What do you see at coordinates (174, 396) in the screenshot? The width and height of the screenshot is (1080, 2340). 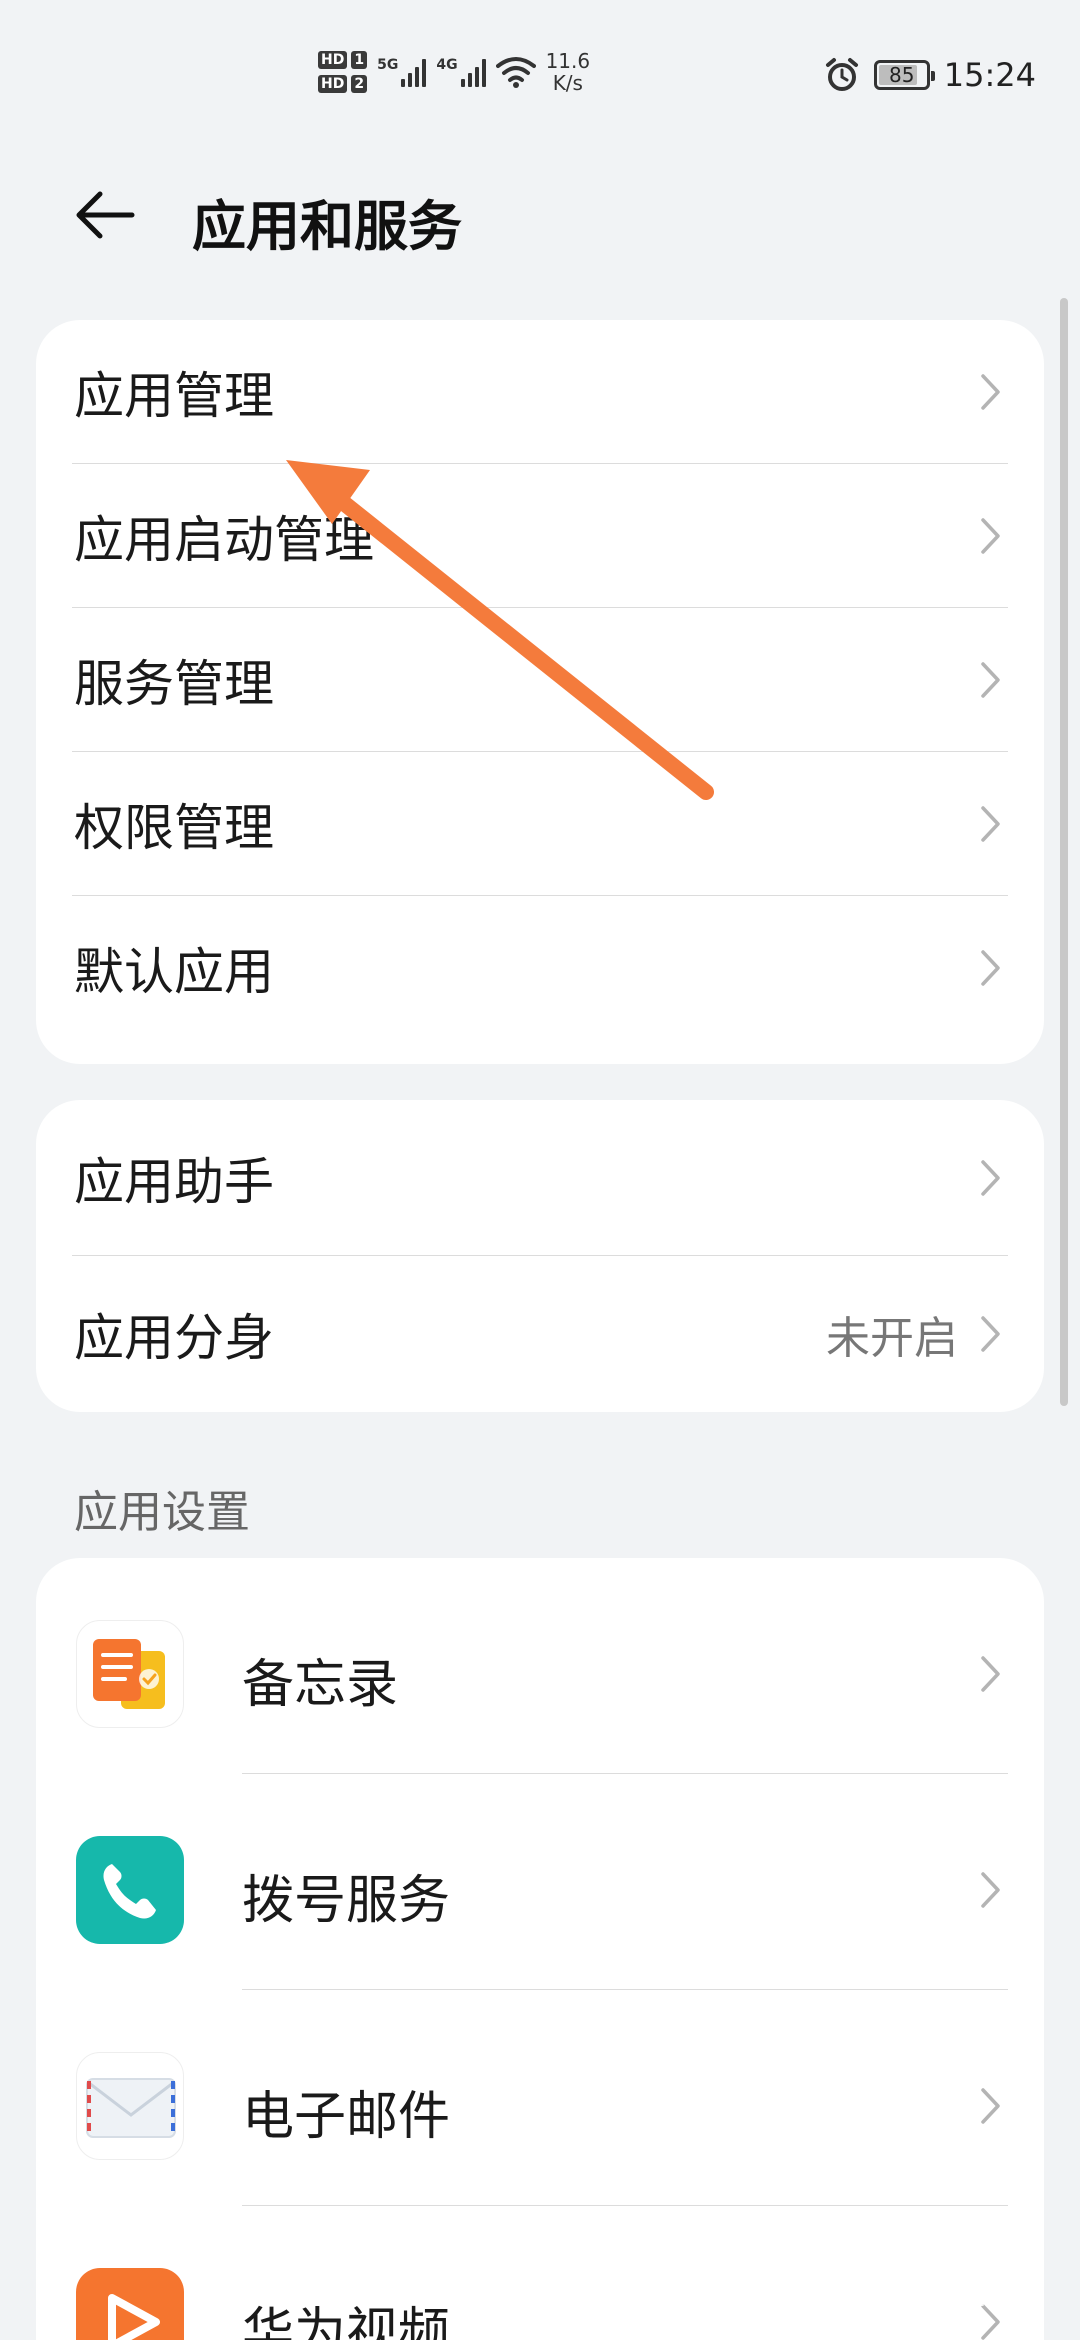 I see `menu-item-label: 应用管理` at bounding box center [174, 396].